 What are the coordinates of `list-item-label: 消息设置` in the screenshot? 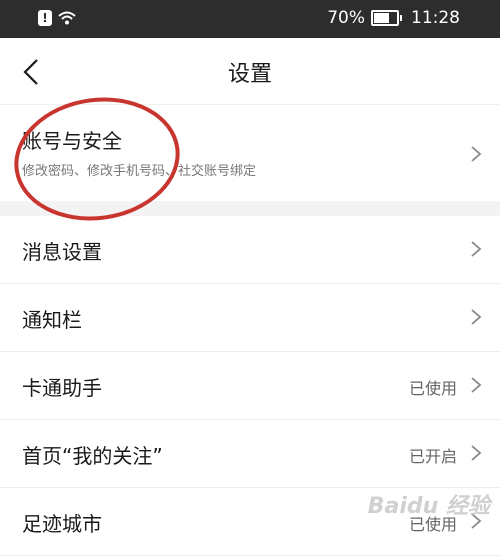 It's located at (62, 250).